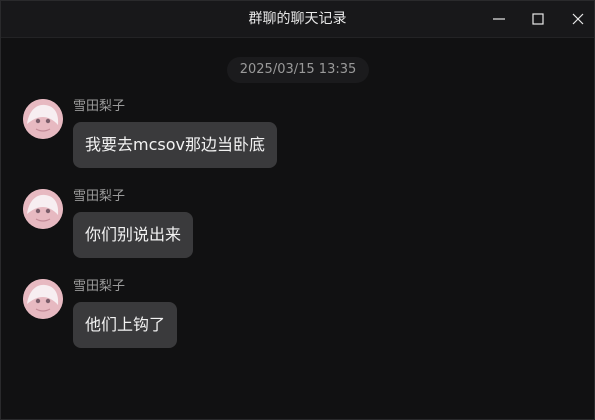 The height and width of the screenshot is (420, 595). Describe the element at coordinates (175, 145) in the screenshot. I see `message-bubble: 我要去mcsov那边当卧底` at that location.